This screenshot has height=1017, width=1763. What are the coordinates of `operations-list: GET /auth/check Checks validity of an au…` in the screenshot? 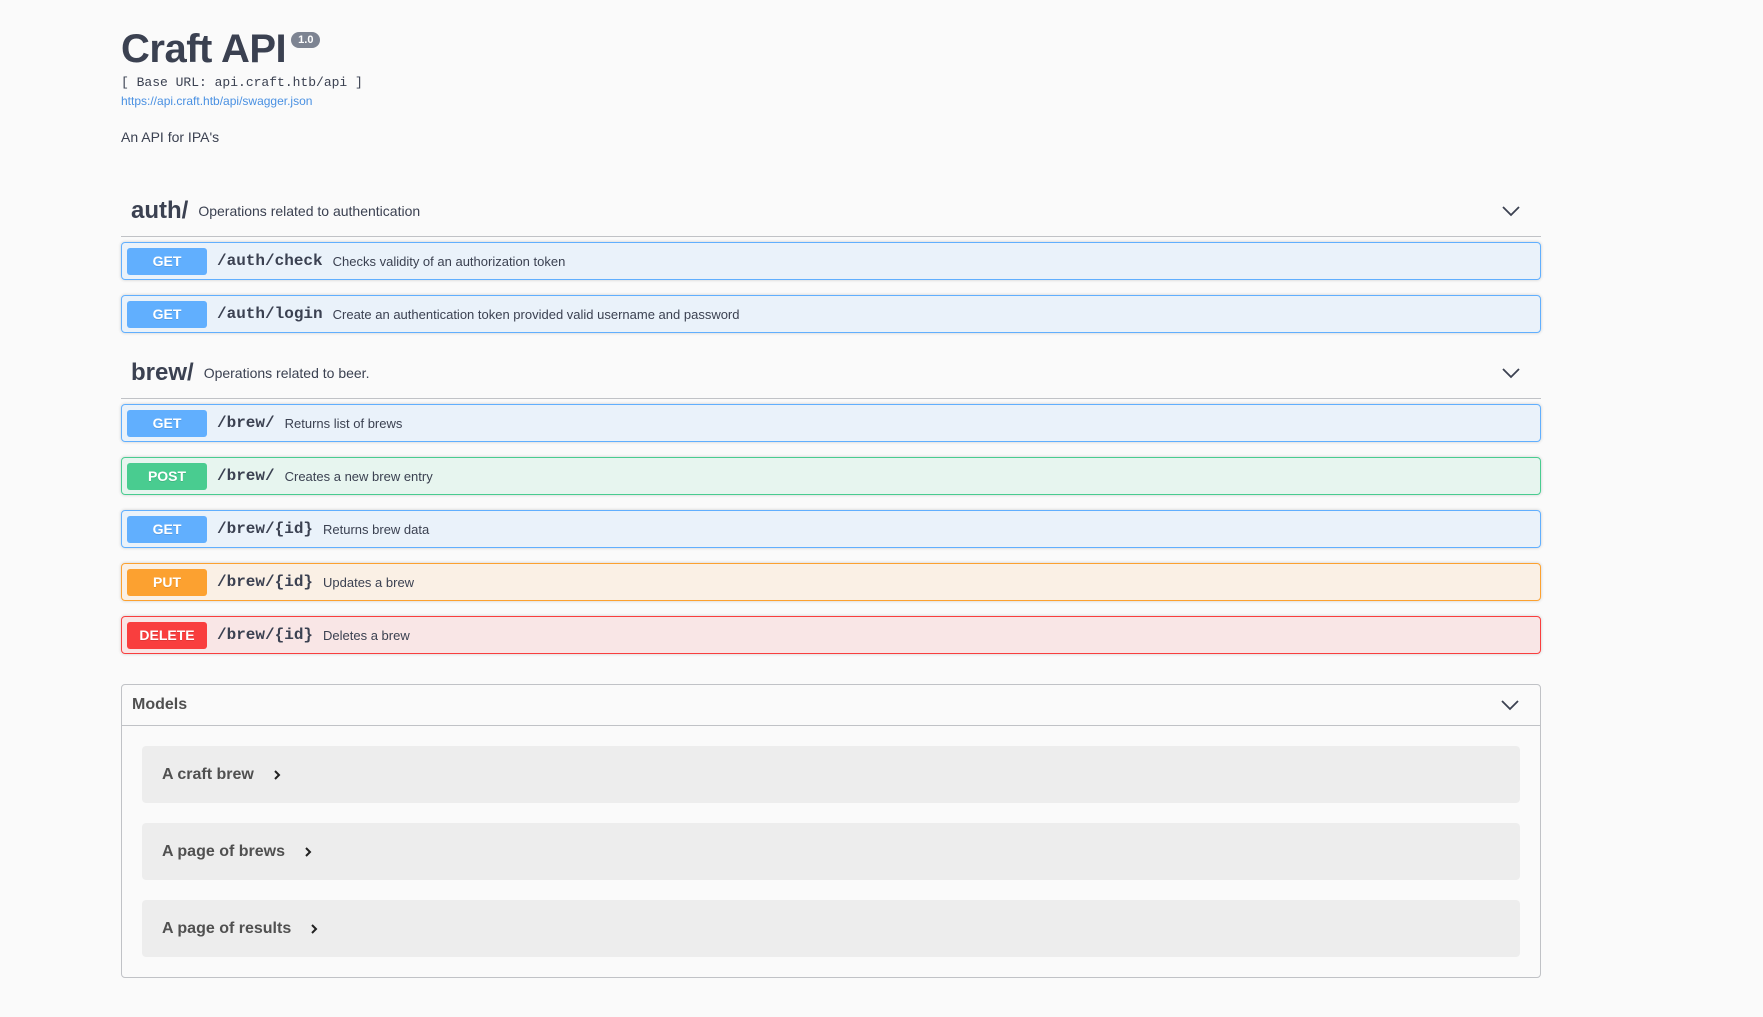 It's located at (831, 285).